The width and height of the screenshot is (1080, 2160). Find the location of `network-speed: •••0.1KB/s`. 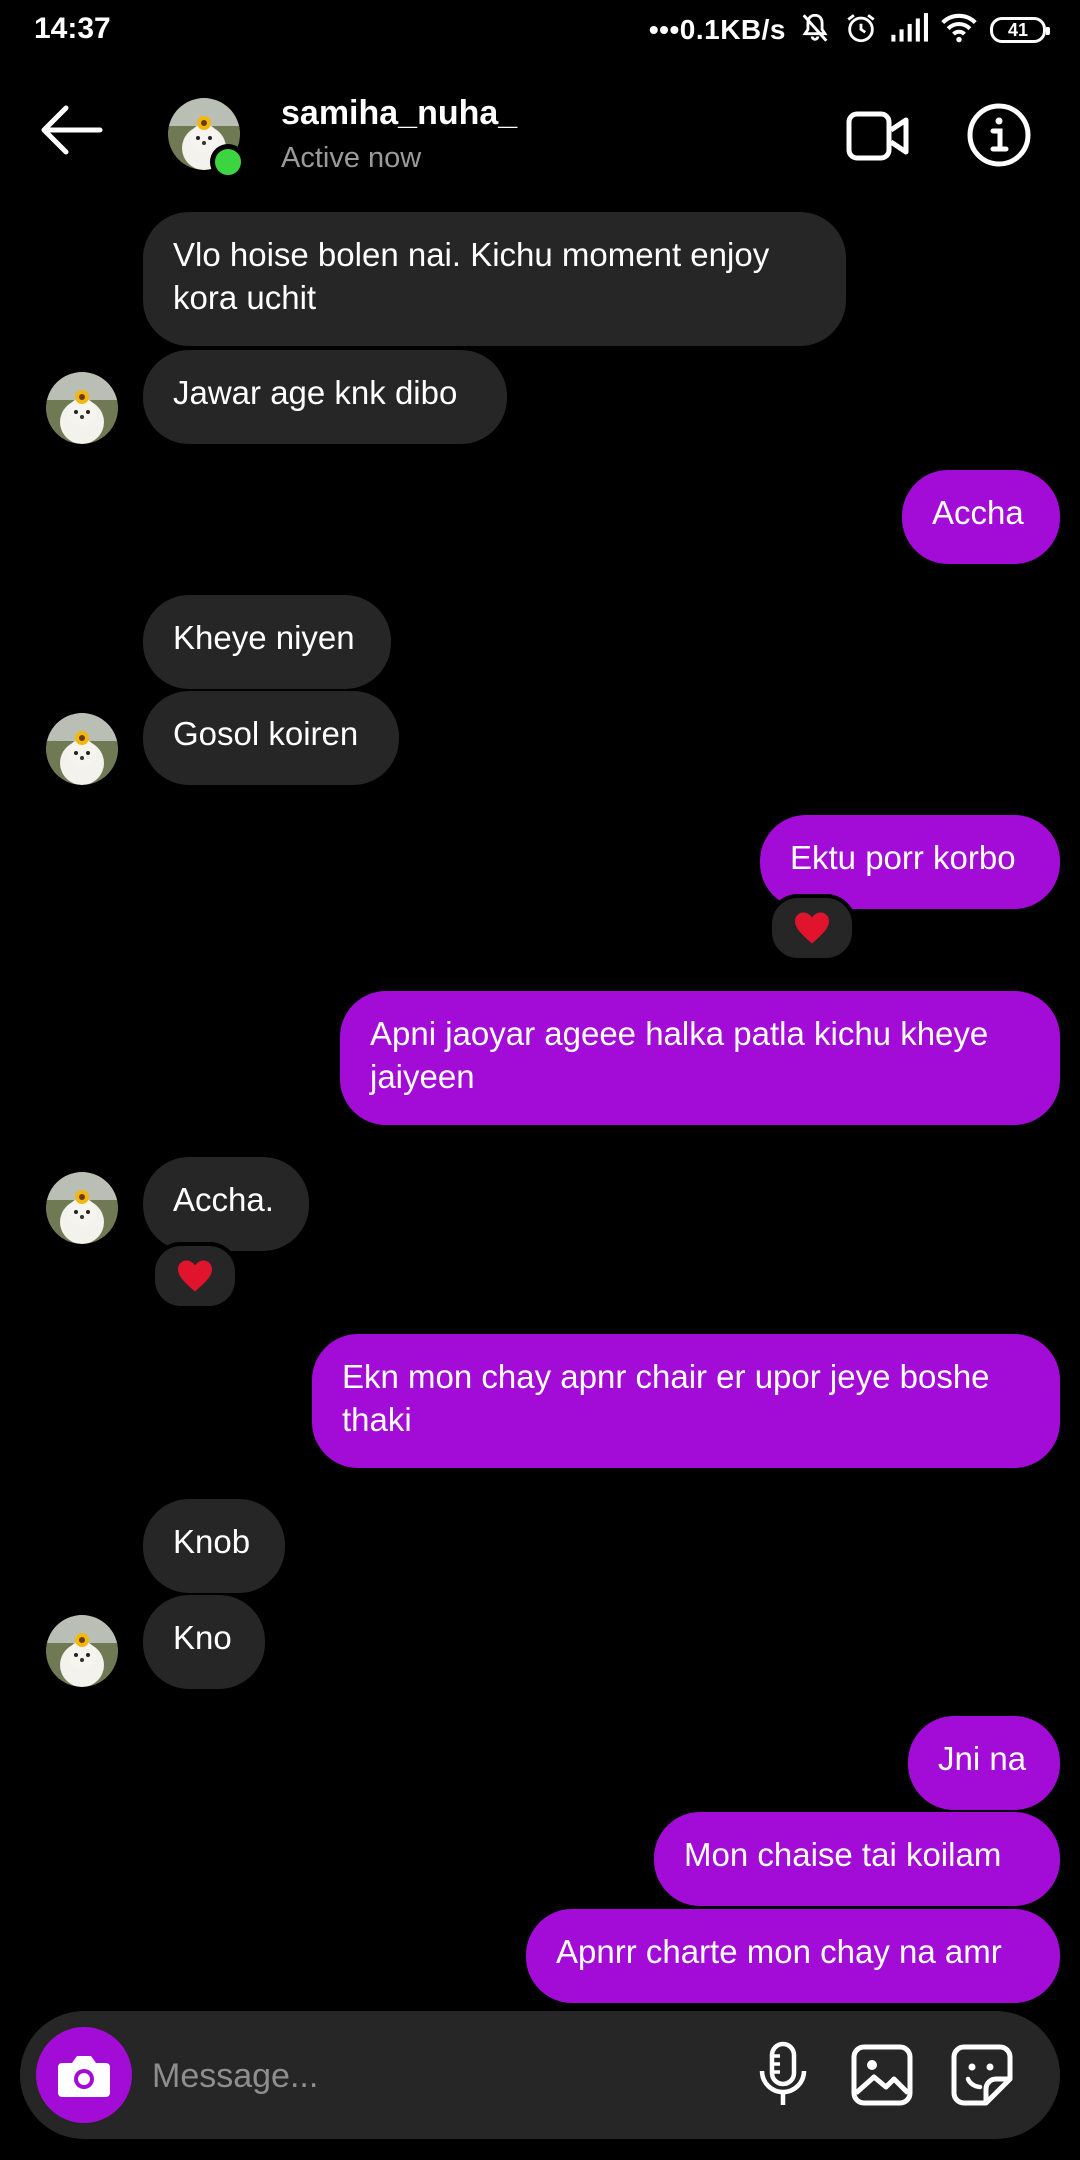

network-speed: •••0.1KB/s is located at coordinates (717, 29).